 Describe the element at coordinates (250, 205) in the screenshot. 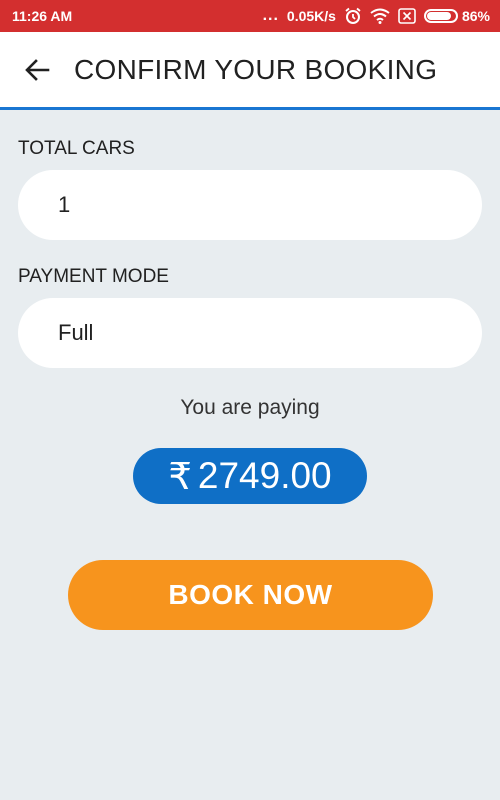

I see `total-cars-field: 1` at that location.